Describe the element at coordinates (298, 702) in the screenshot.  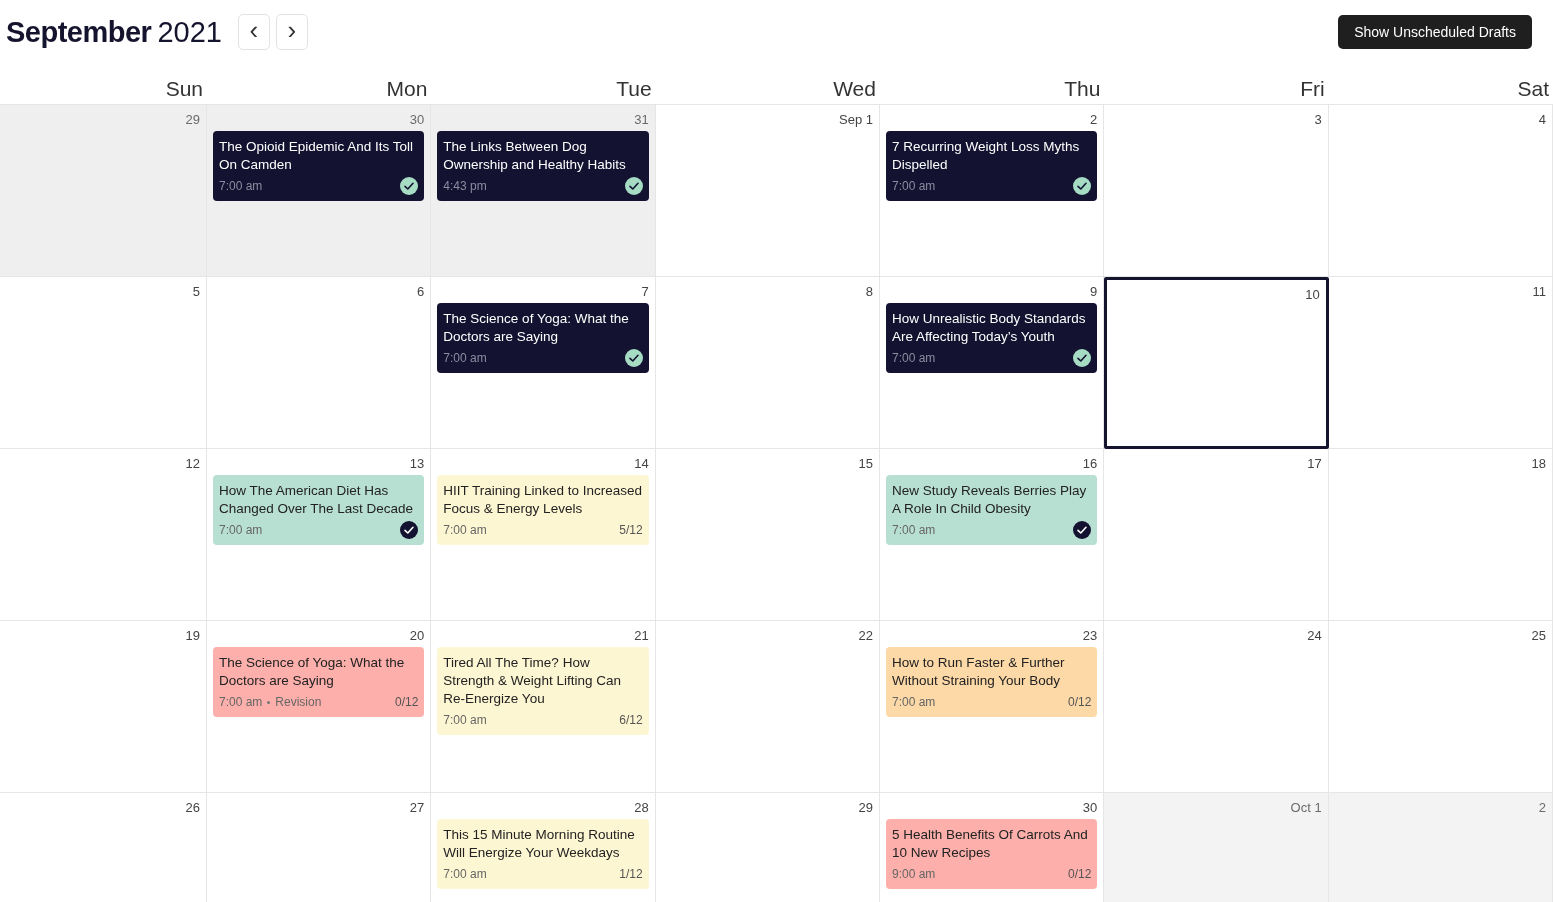
I see `post-note: Revision` at that location.